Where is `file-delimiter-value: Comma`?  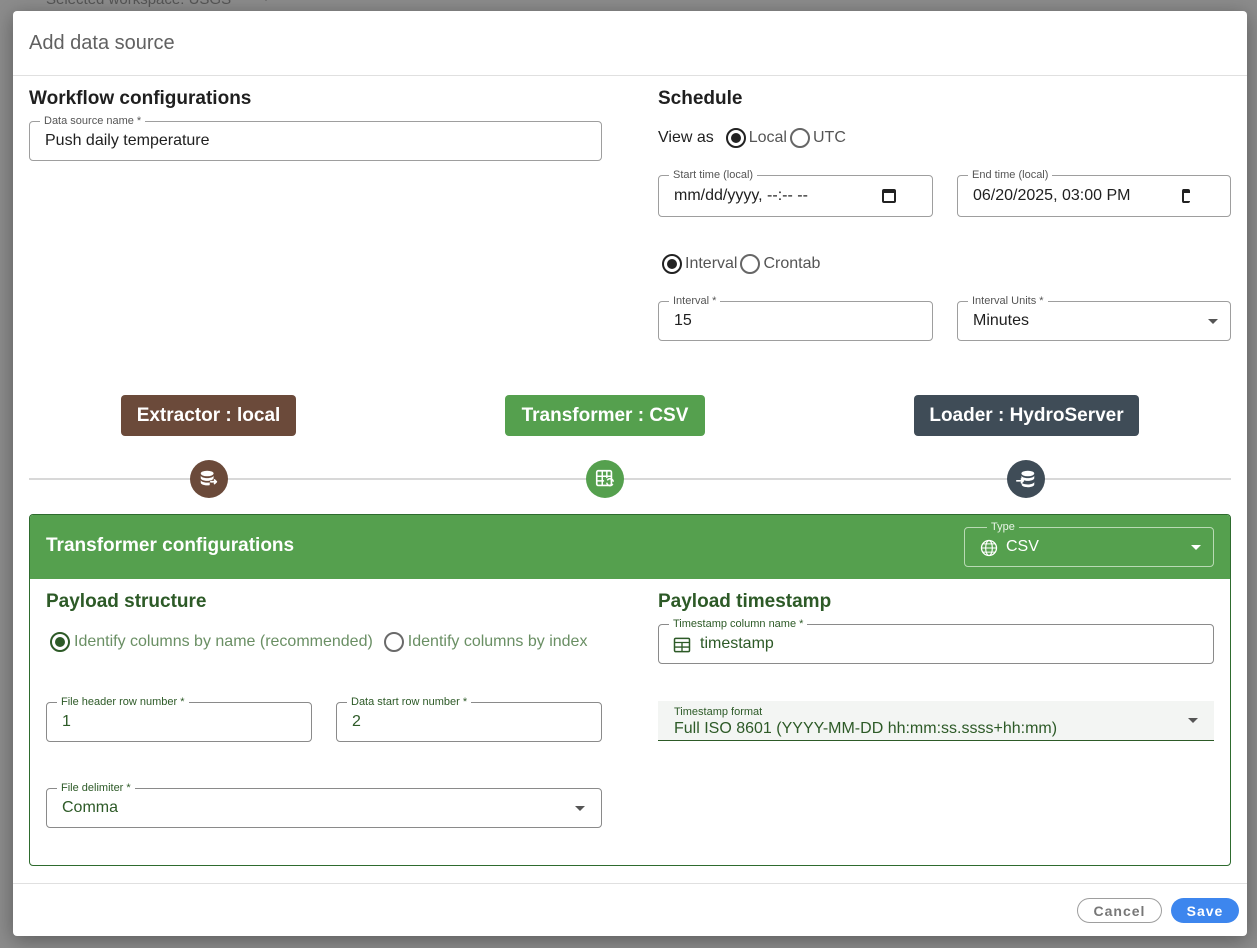 file-delimiter-value: Comma is located at coordinates (90, 807).